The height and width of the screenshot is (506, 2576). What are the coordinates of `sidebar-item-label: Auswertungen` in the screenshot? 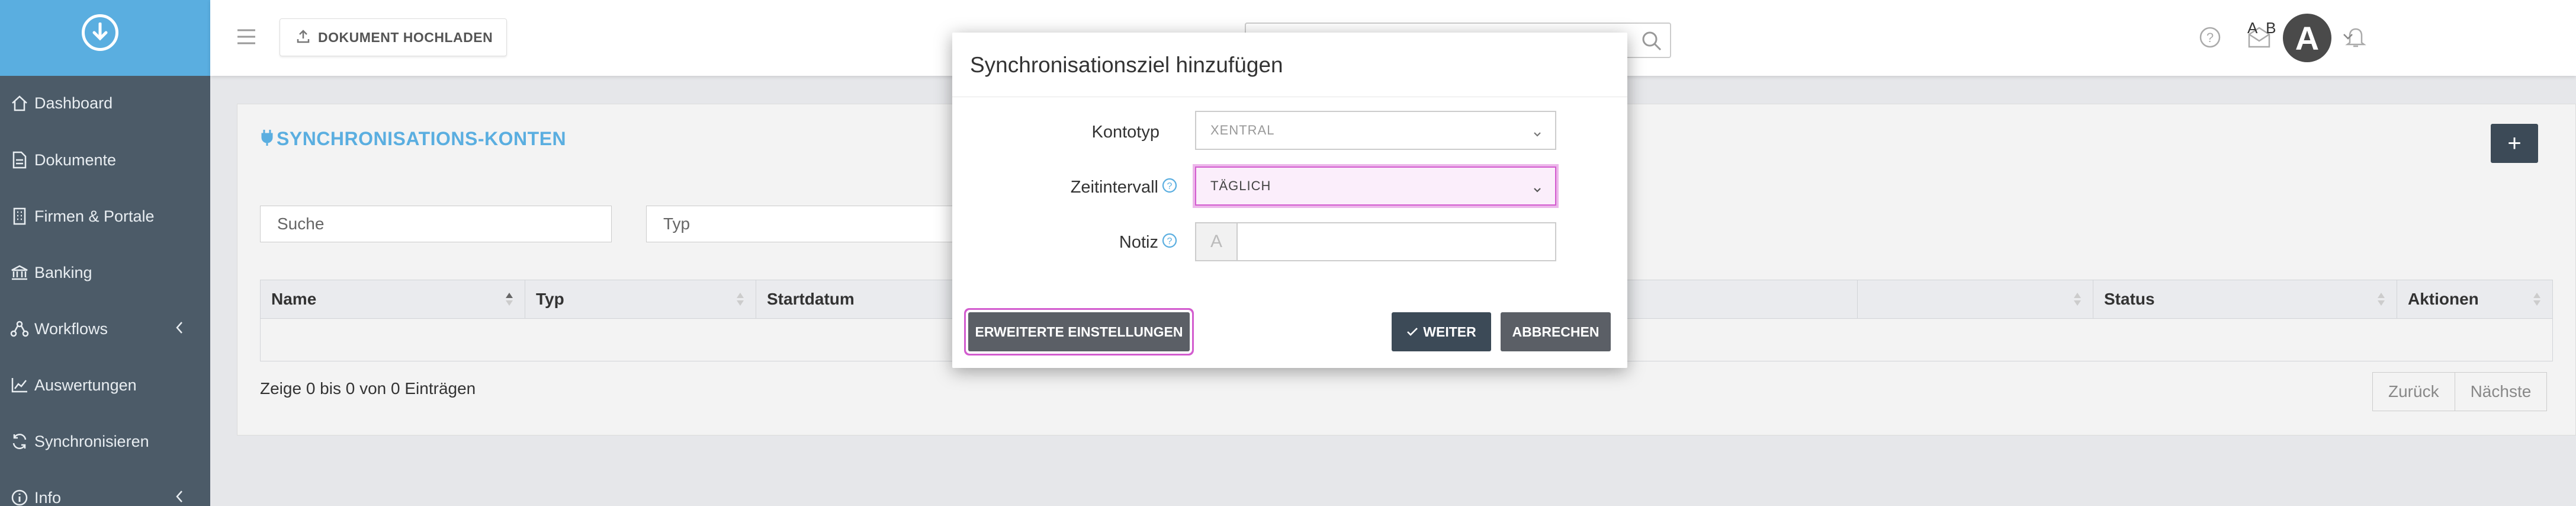 It's located at (85, 385).